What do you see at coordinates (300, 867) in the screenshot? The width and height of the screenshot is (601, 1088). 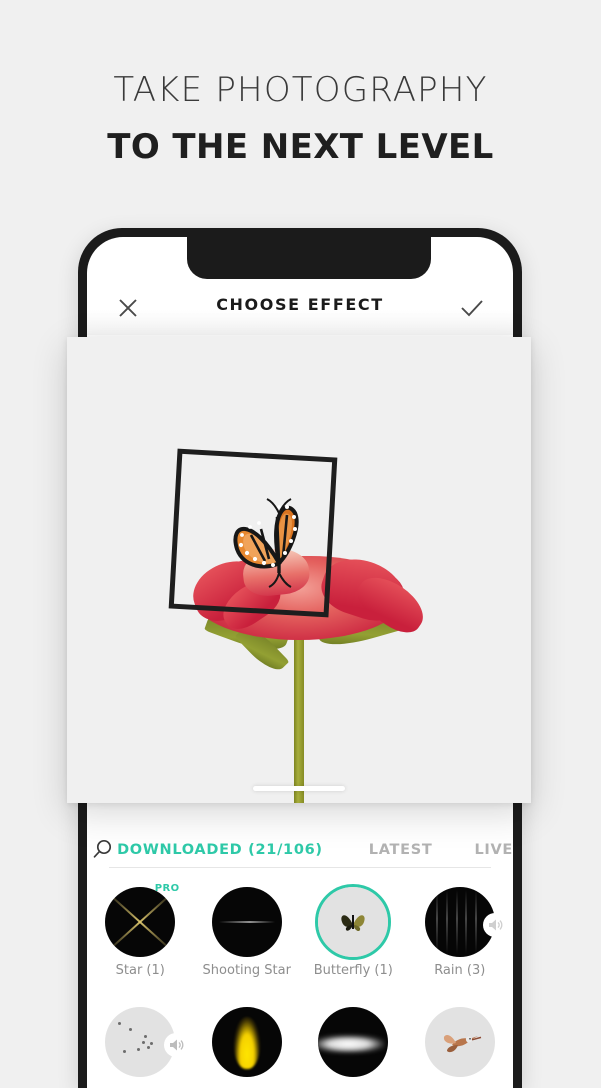 I see `tabbar-divider` at bounding box center [300, 867].